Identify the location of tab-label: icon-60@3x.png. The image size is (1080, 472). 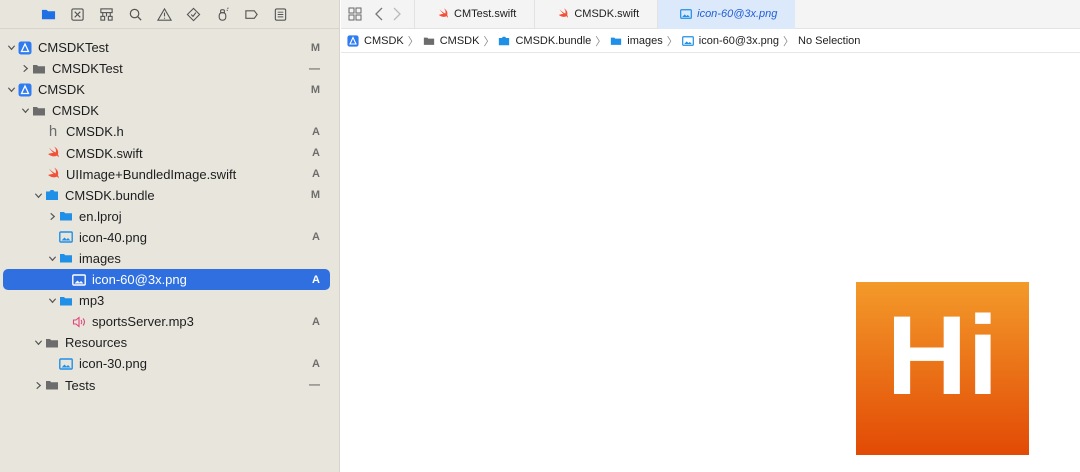
(737, 14).